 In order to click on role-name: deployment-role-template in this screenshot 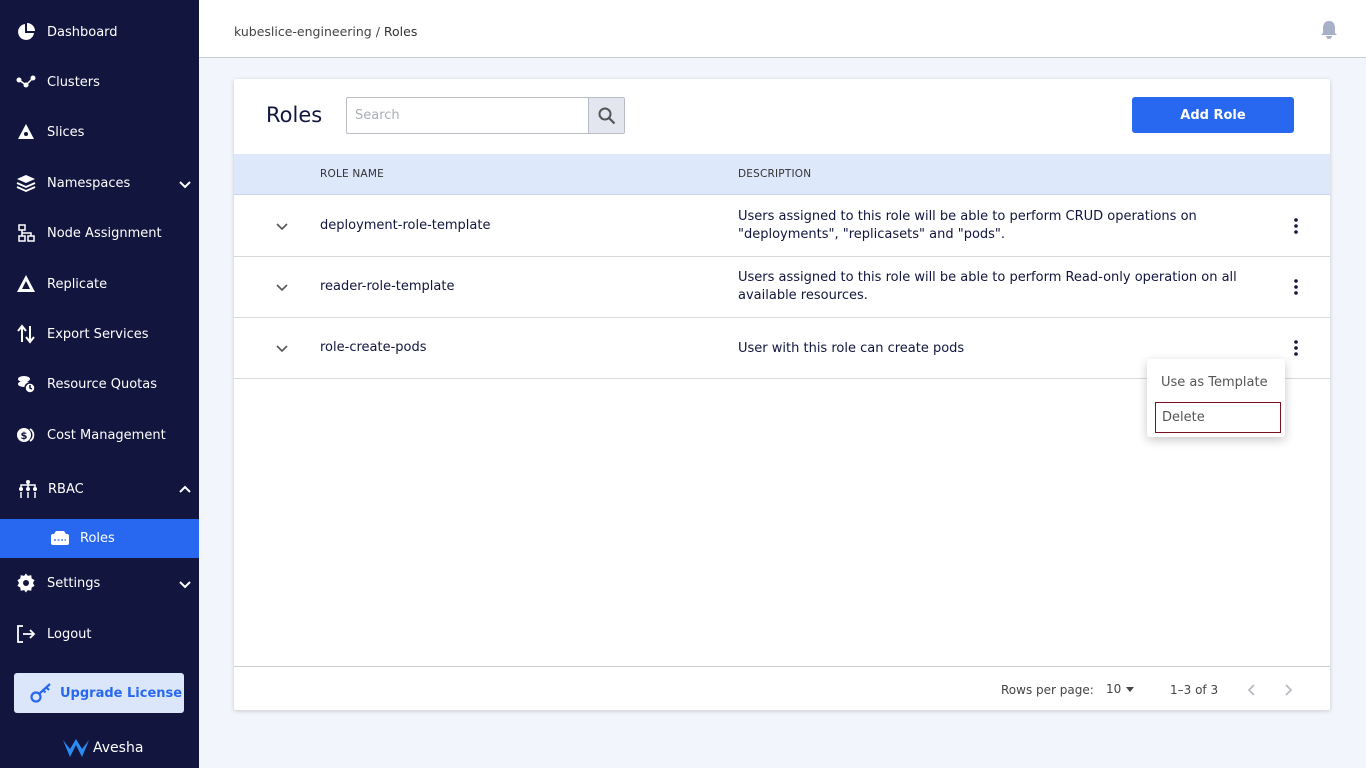, I will do `click(405, 225)`.